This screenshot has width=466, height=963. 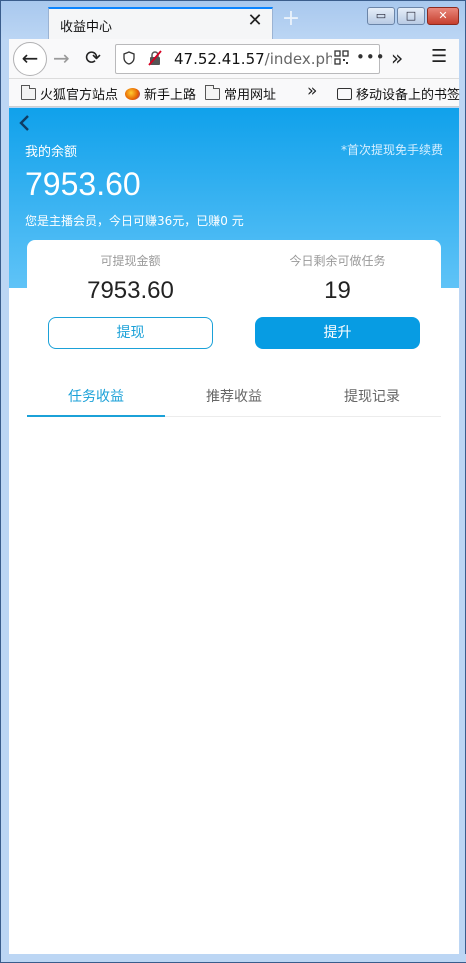 I want to click on new-tab-icon: +, so click(x=291, y=19).